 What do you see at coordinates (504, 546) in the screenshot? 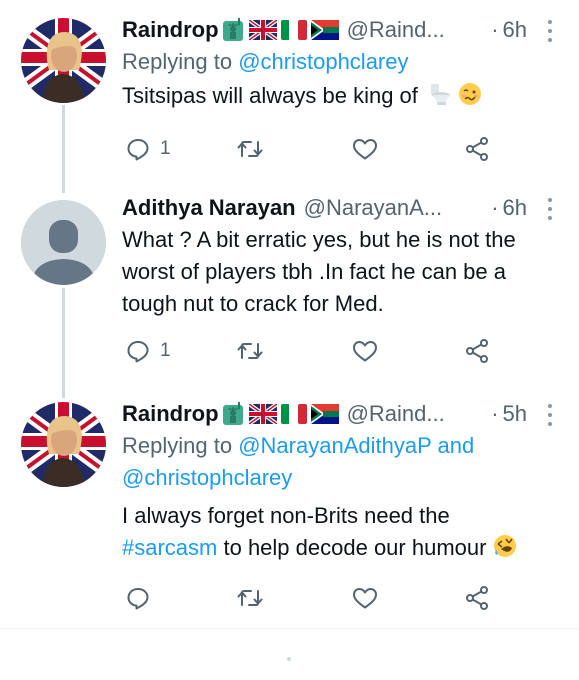
I see `rolling-on-floor-laughing-emoji` at bounding box center [504, 546].